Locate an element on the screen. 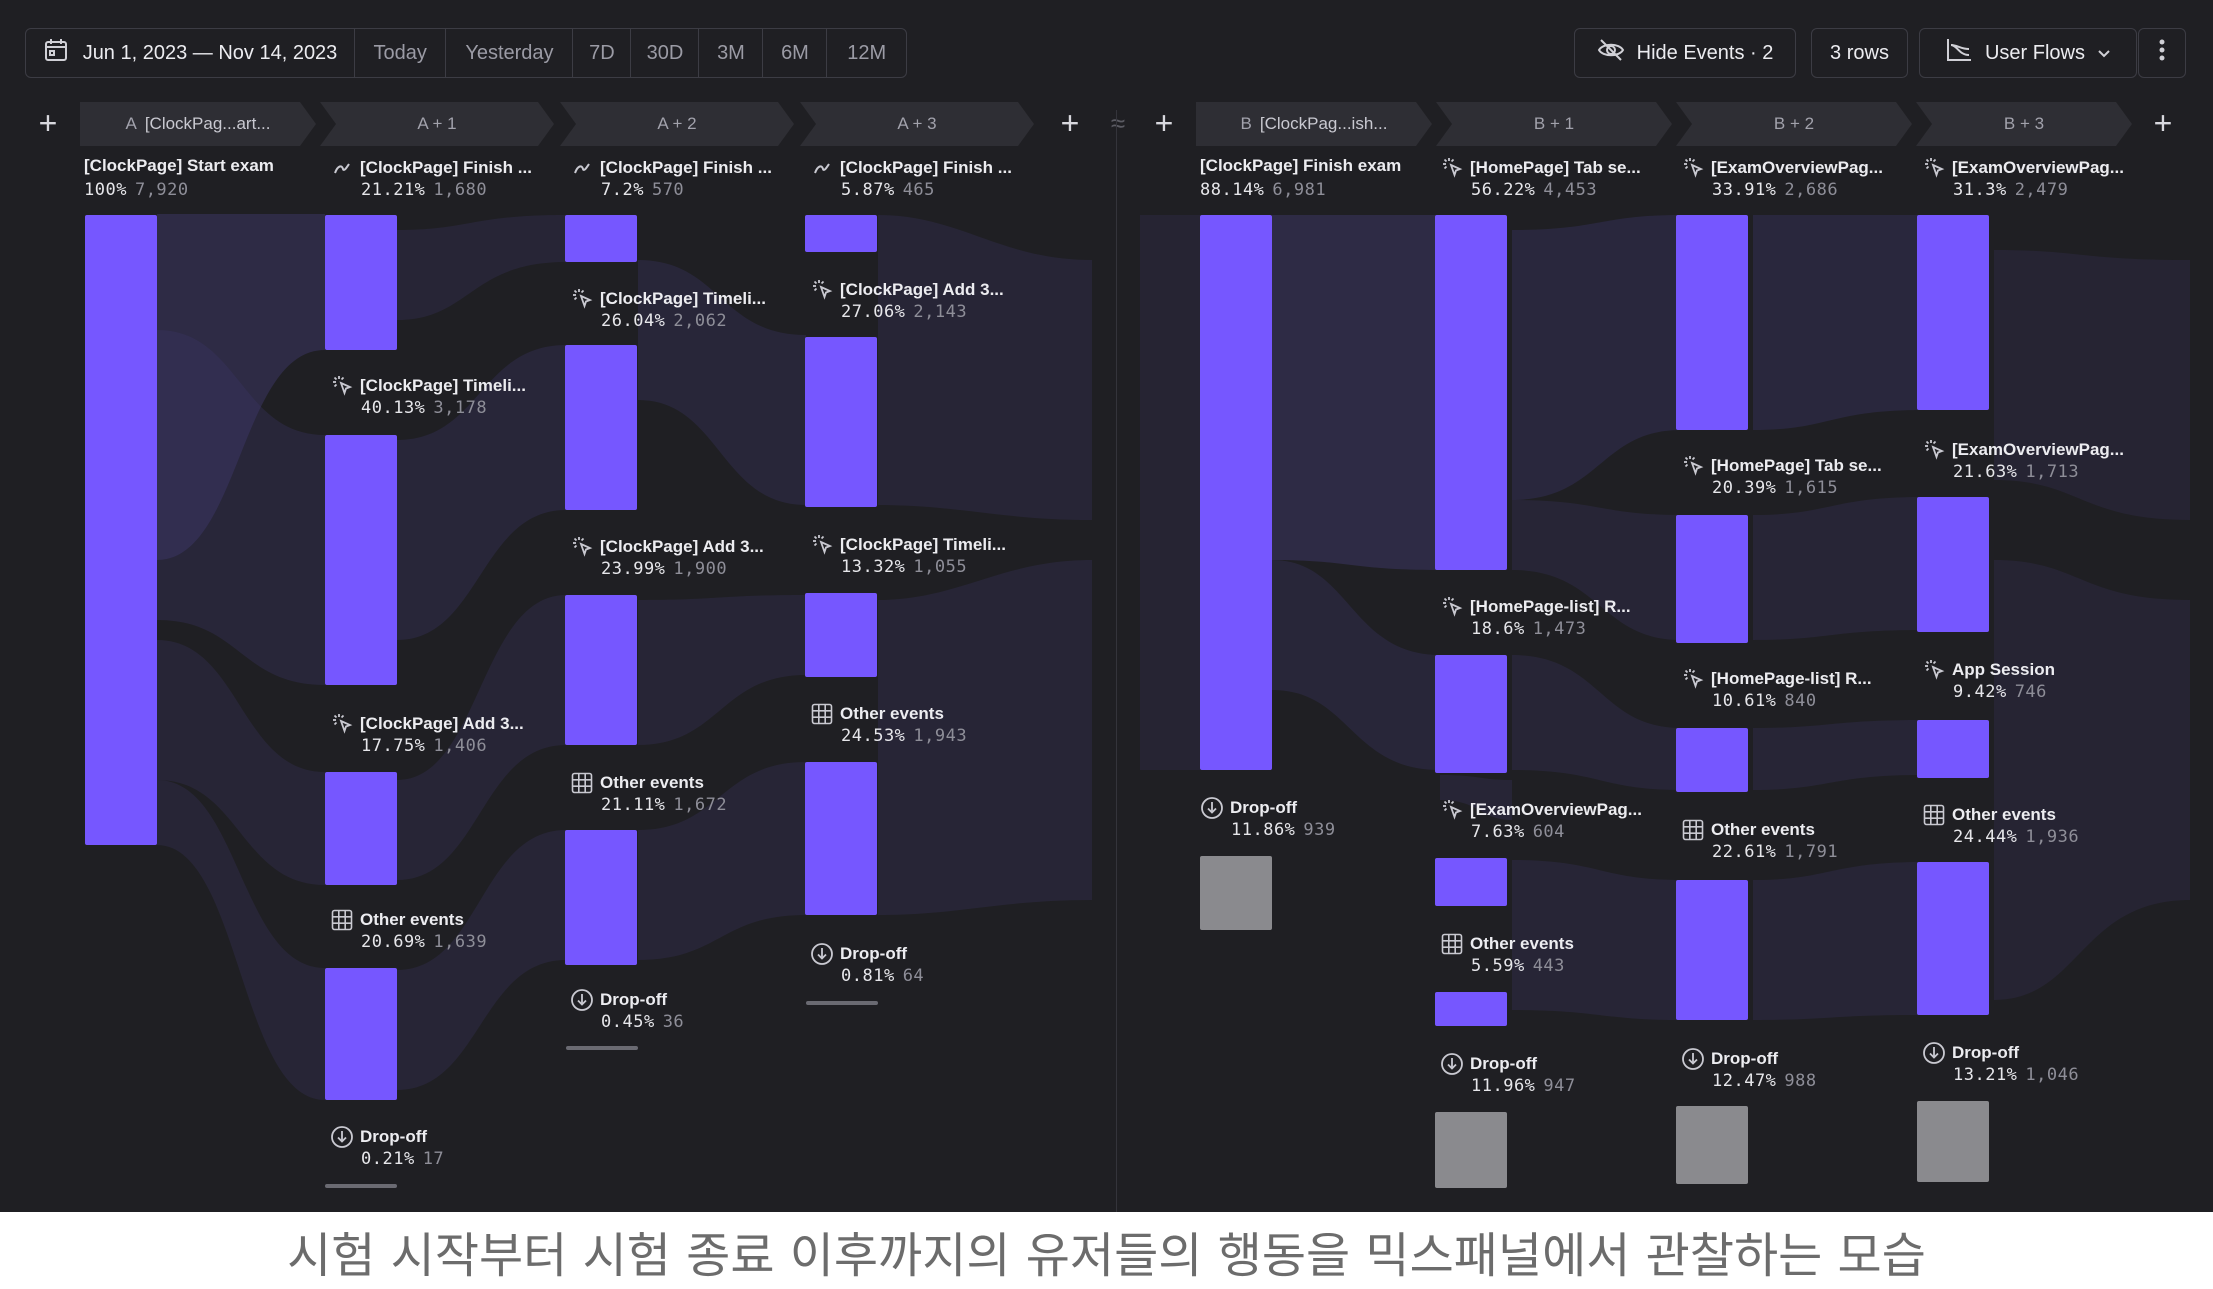 The image size is (2213, 1289). node-count: 1,473 is located at coordinates (1559, 629).